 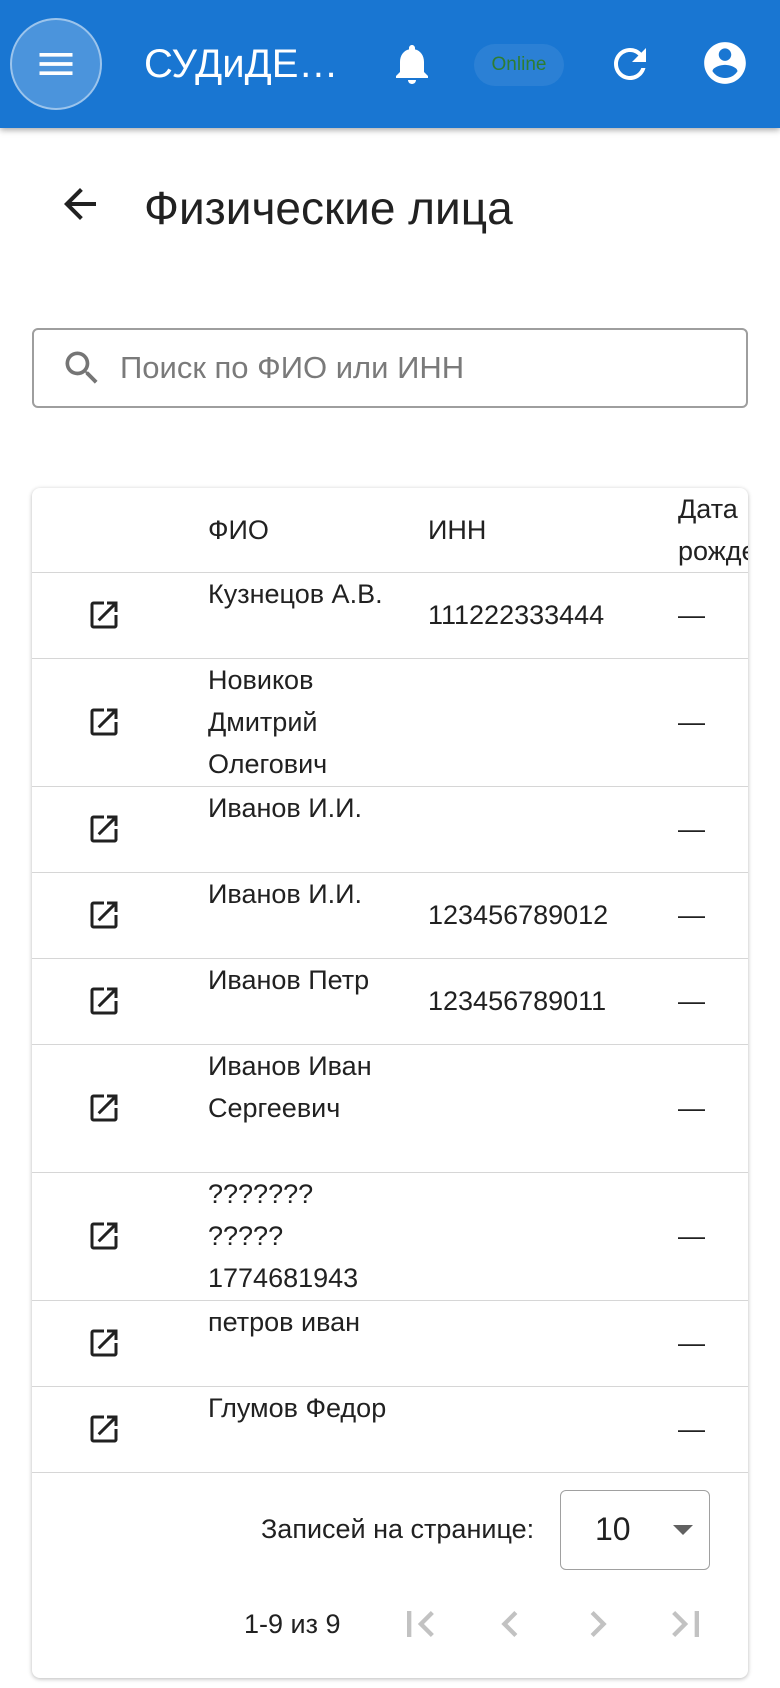 I want to click on column-header-inn: ИНН, so click(x=457, y=530).